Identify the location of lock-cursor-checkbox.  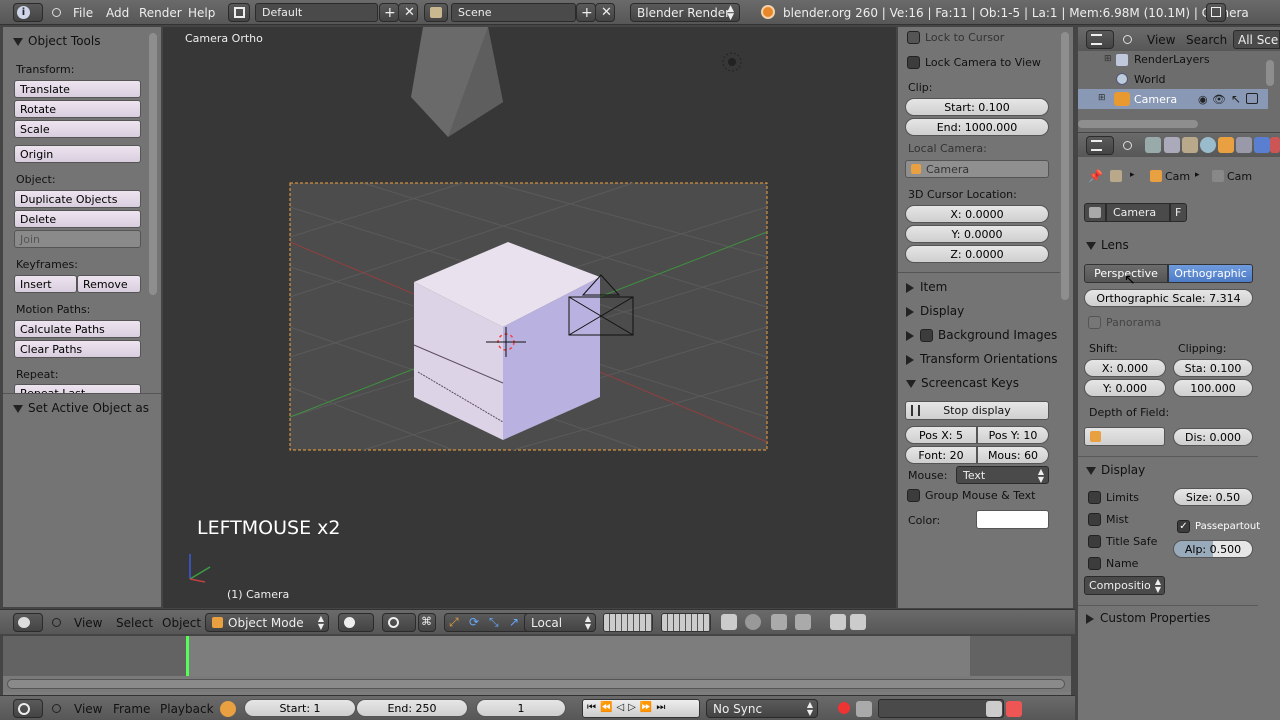
(913, 37).